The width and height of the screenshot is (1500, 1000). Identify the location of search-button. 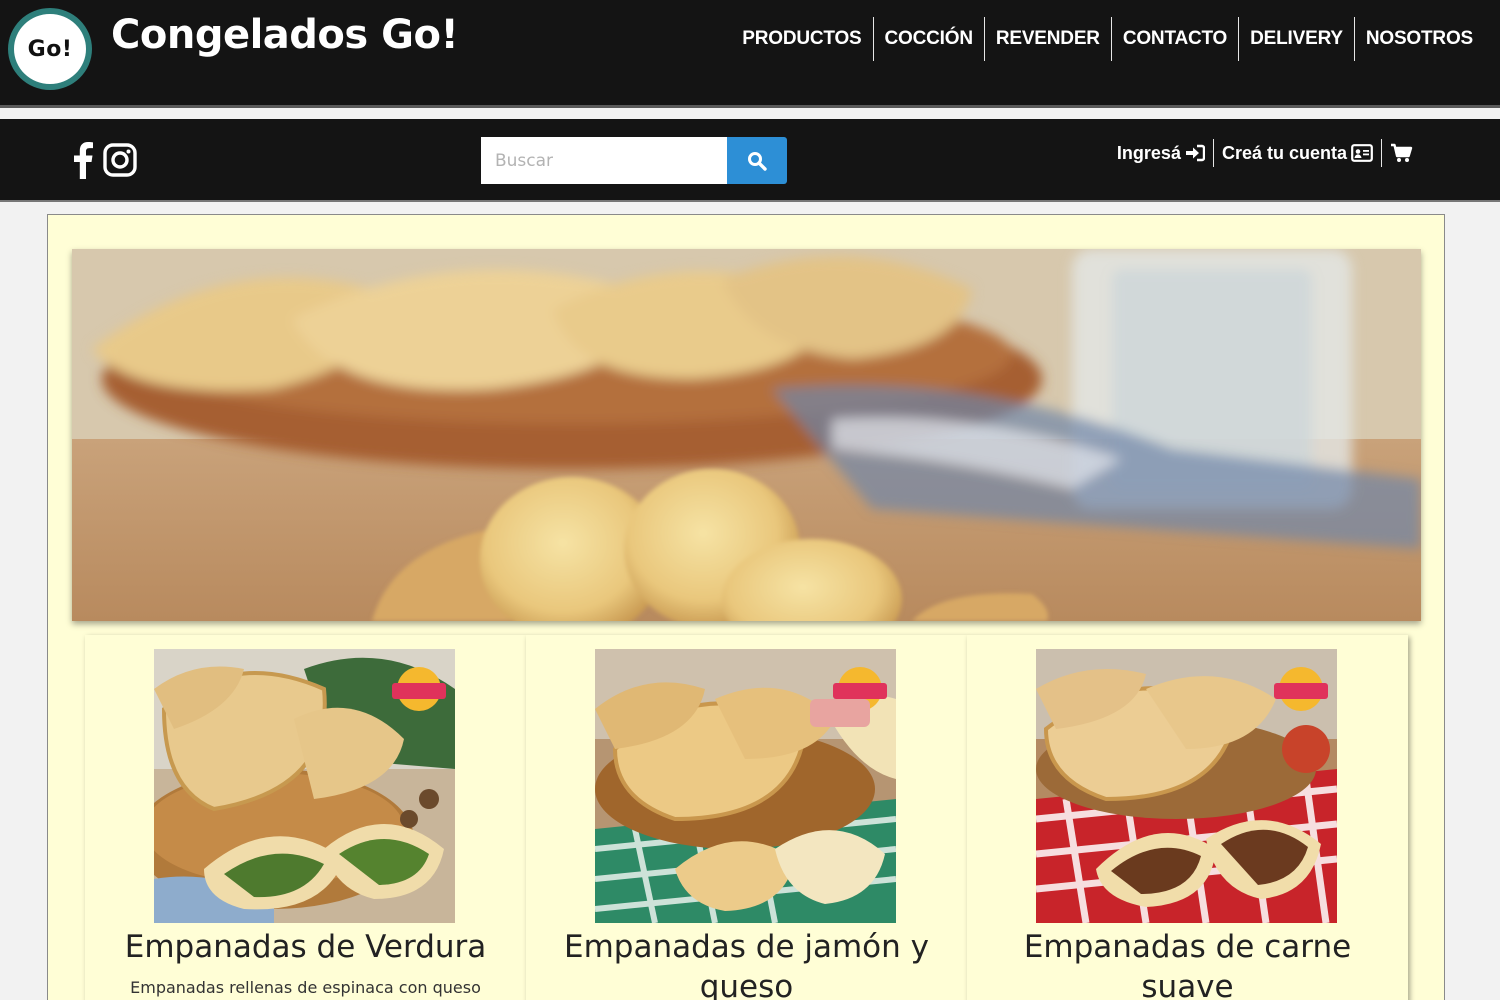
(757, 160).